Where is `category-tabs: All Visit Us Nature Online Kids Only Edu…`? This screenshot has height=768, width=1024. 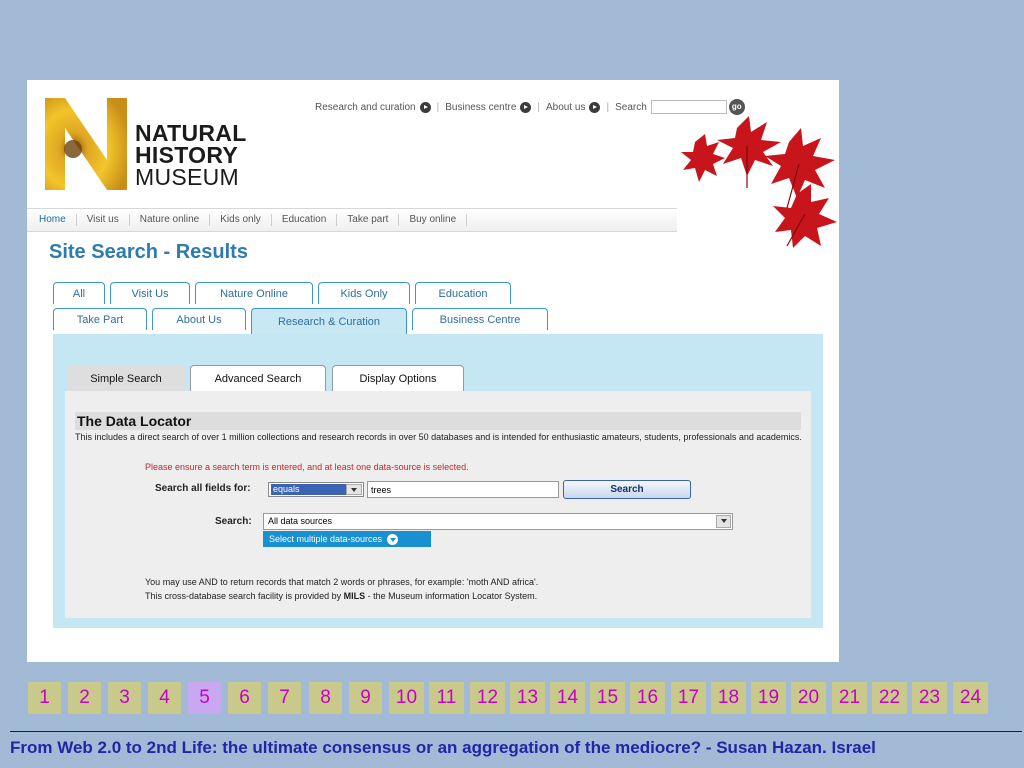 category-tabs: All Visit Us Nature Online Kids Only Edu… is located at coordinates (443, 308).